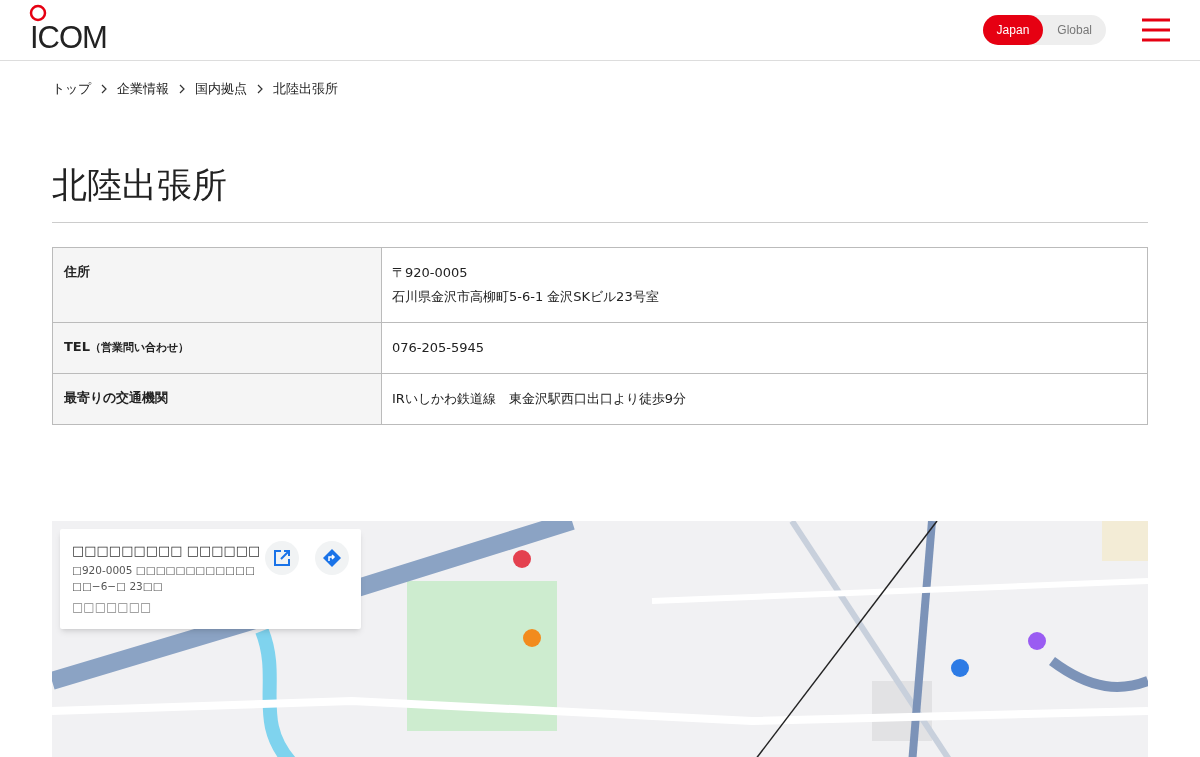 The image size is (1200, 757). What do you see at coordinates (600, 193) in the screenshot?
I see `page-title: 北陸出張所` at bounding box center [600, 193].